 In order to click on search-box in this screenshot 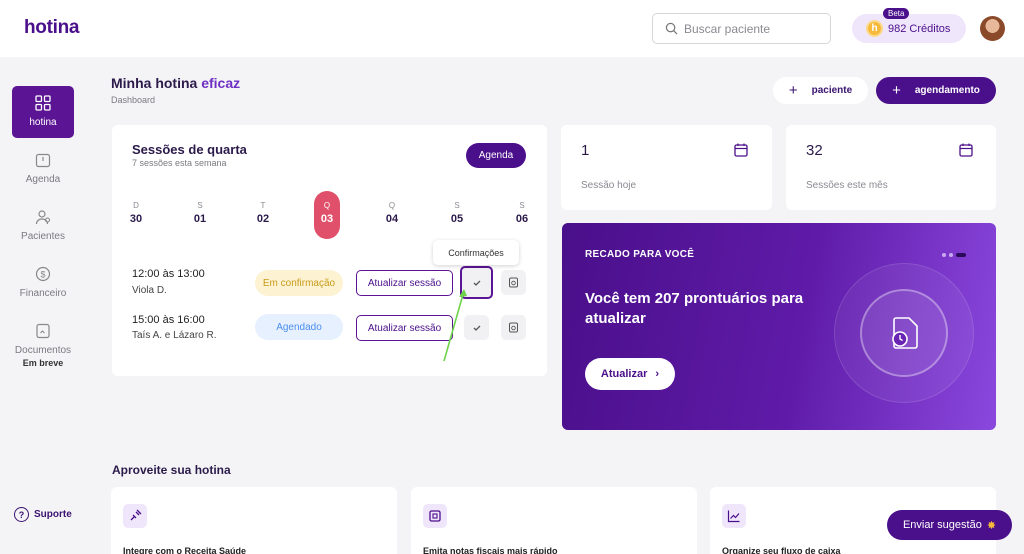, I will do `click(741, 28)`.